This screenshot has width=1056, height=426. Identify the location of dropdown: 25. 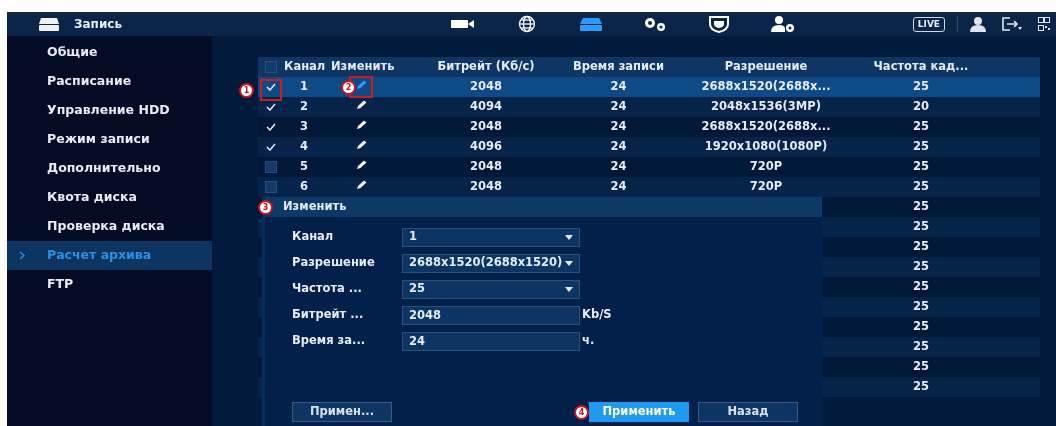
(491, 289).